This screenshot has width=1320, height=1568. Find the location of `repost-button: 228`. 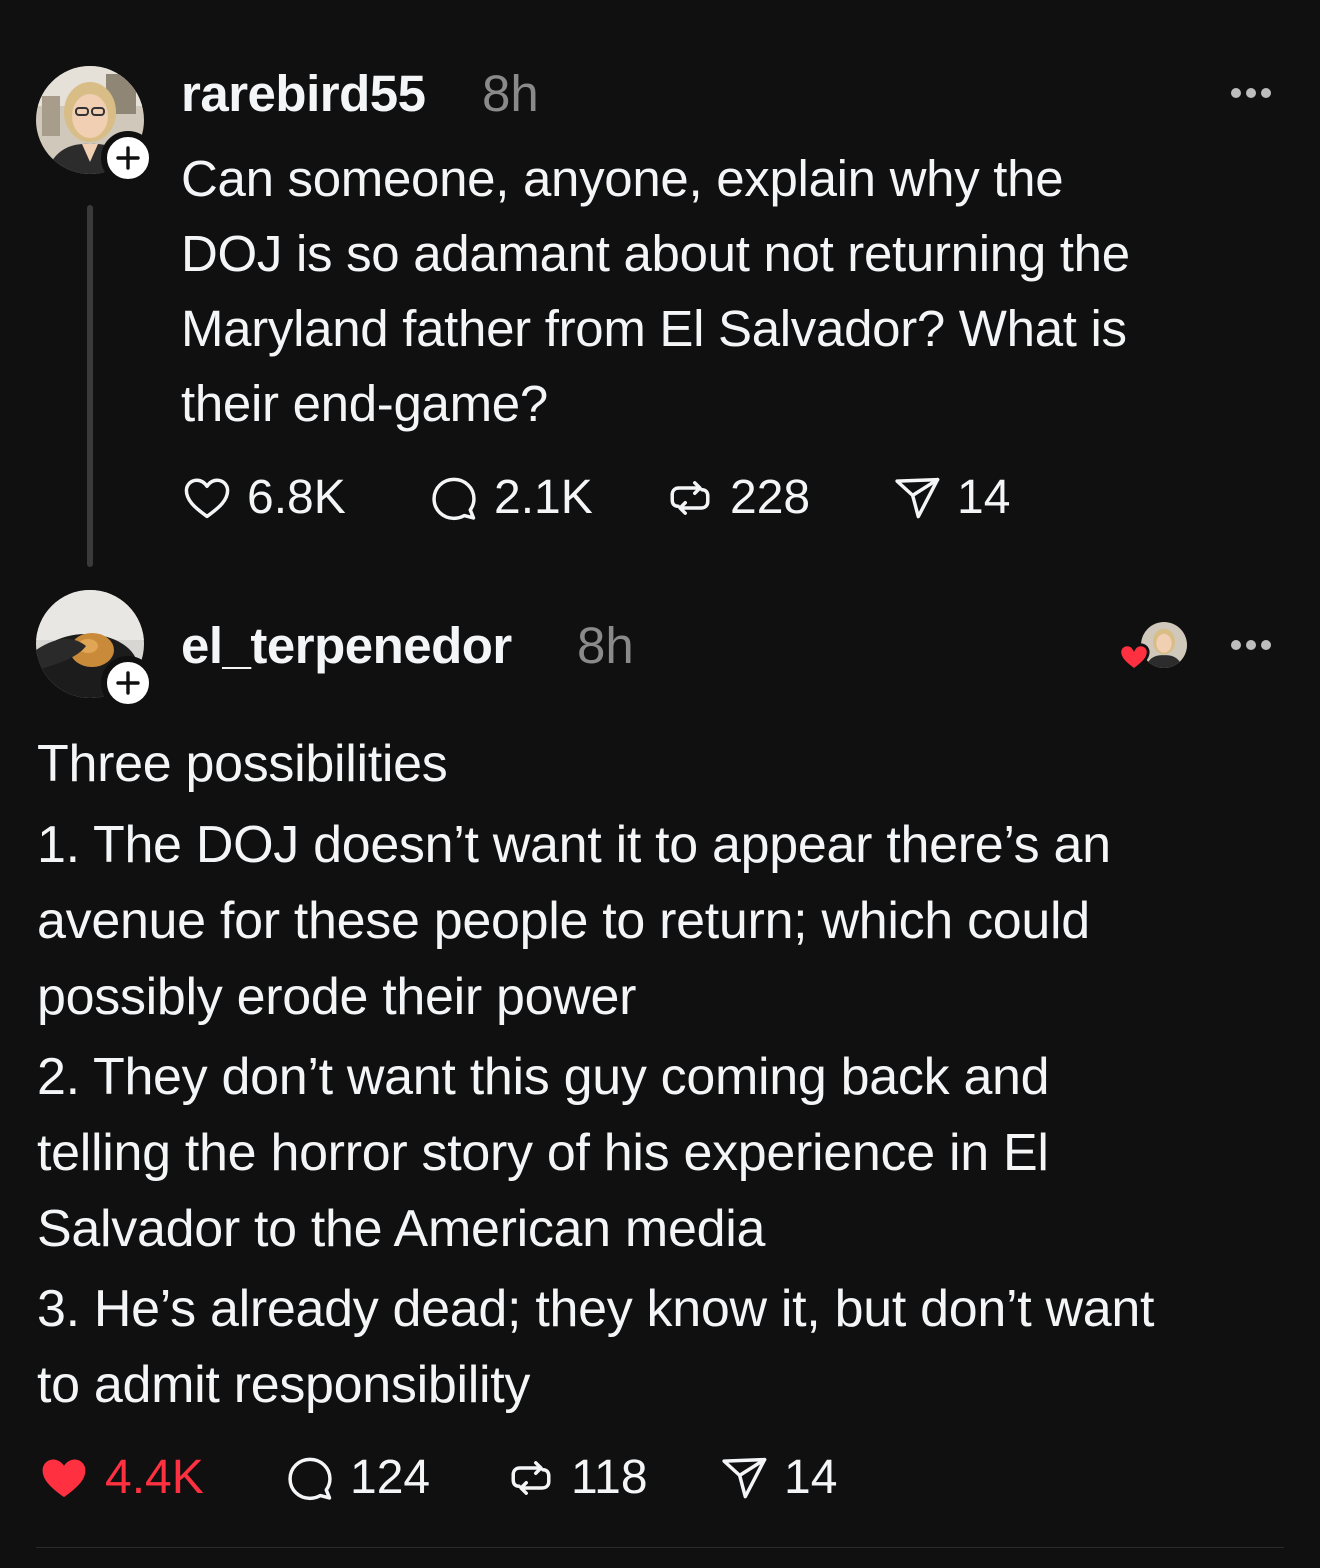

repost-button: 228 is located at coordinates (737, 497).